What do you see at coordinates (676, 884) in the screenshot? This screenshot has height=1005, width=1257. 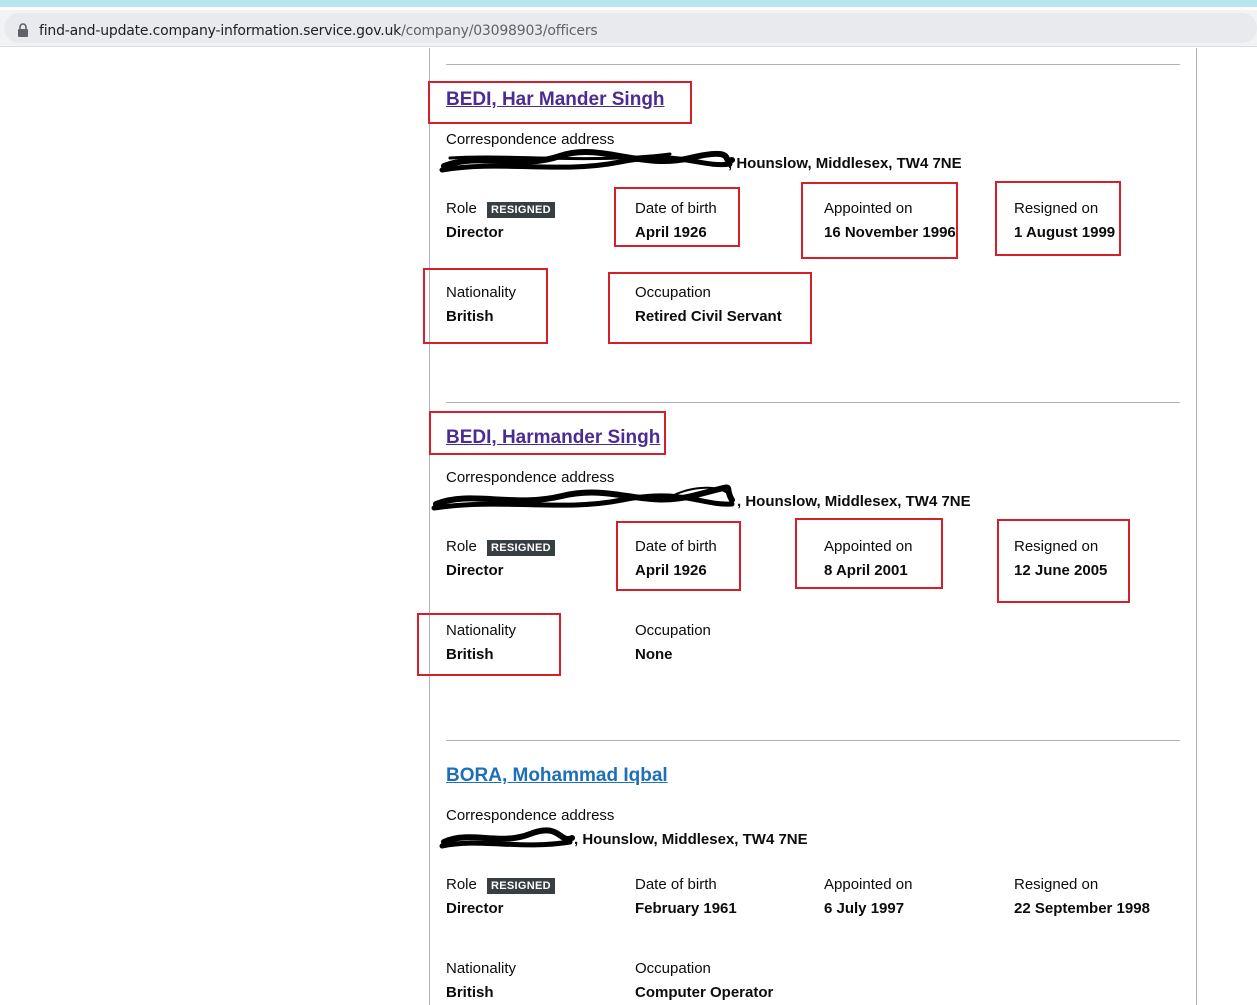 I see `dob-label: Date of birth` at bounding box center [676, 884].